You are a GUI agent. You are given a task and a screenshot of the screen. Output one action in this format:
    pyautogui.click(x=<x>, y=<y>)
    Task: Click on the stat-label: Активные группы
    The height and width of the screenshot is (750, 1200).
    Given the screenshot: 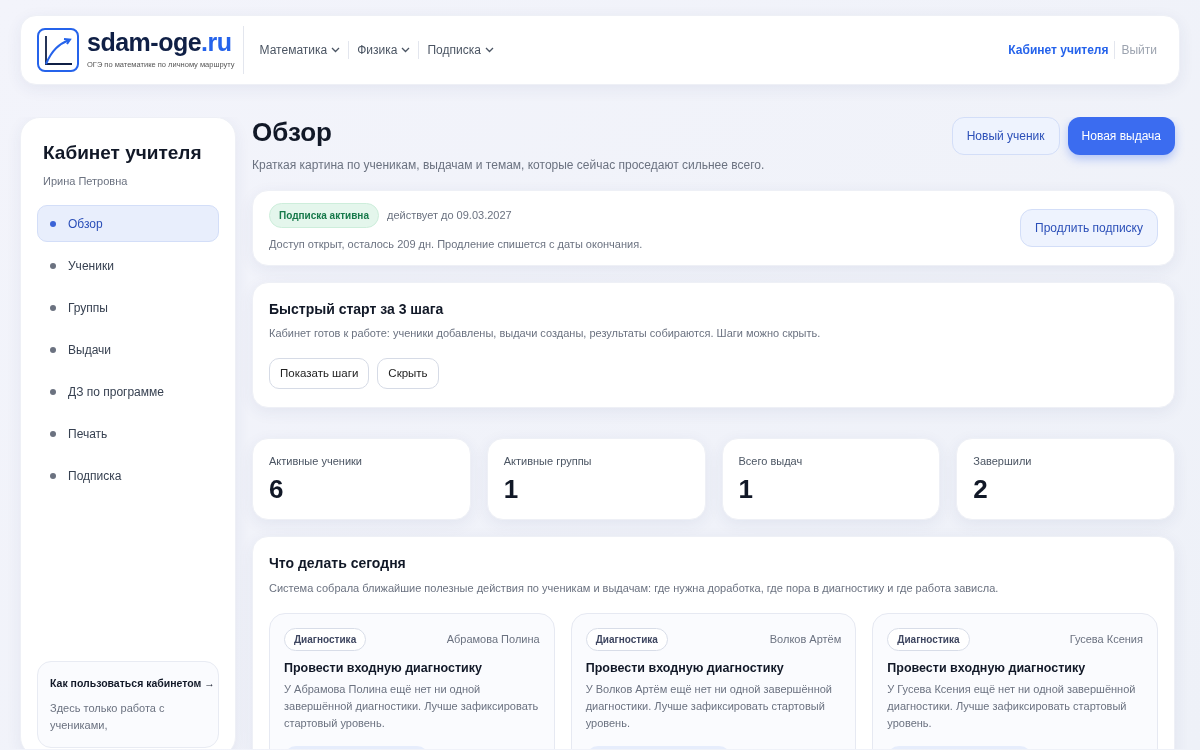 What is the action you would take?
    pyautogui.click(x=548, y=462)
    